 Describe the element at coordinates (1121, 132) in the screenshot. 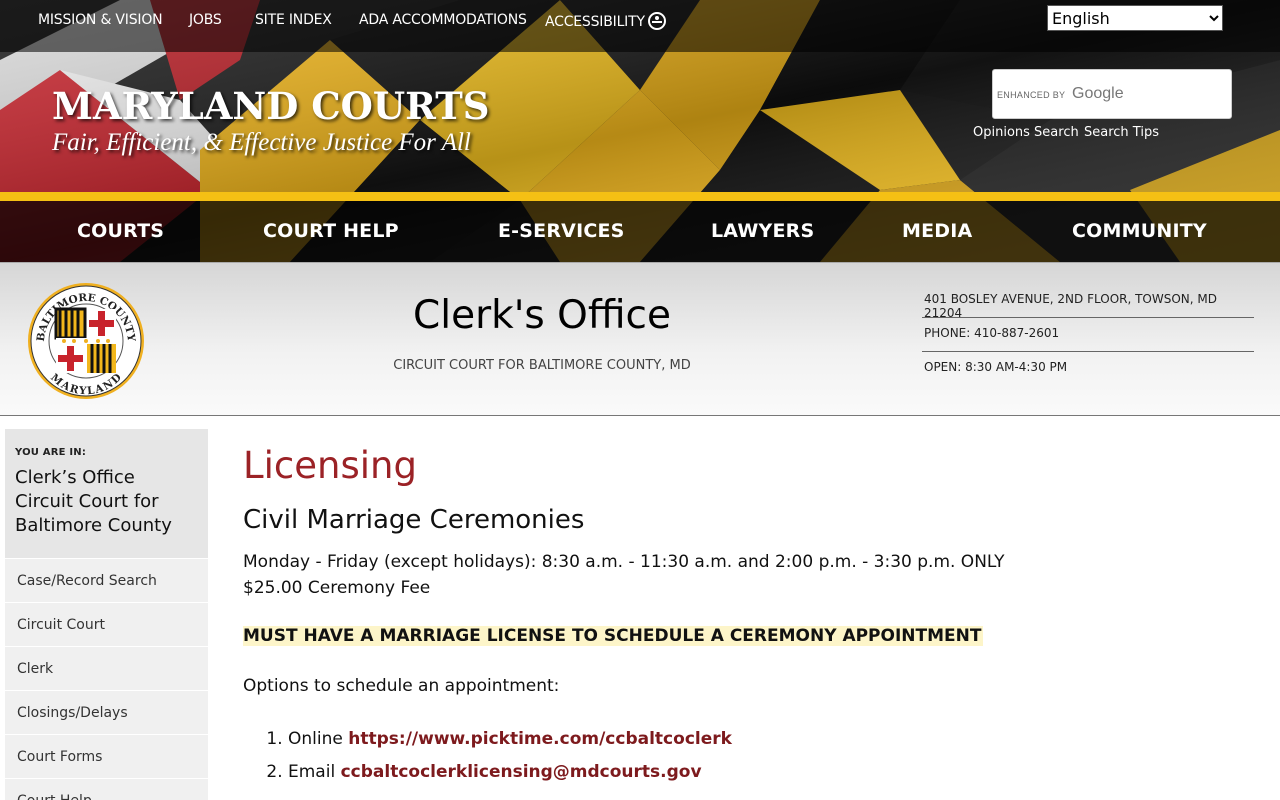

I see `search-tips-link: Search Tips` at that location.